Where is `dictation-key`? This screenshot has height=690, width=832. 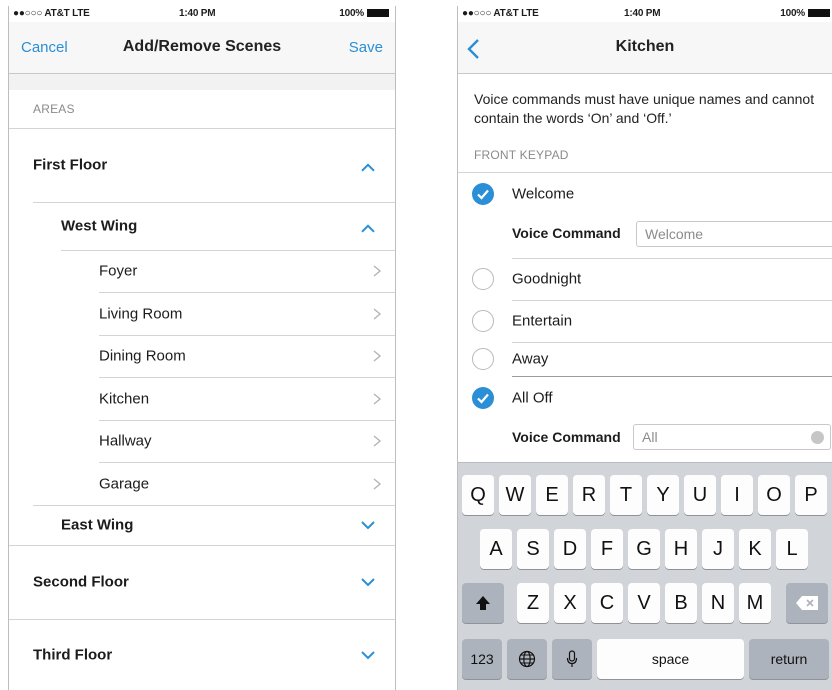
dictation-key is located at coordinates (572, 659).